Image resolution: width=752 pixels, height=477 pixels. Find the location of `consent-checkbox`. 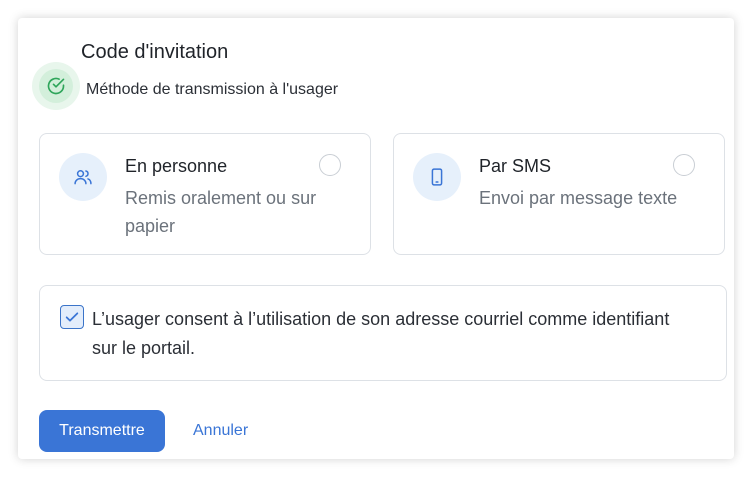

consent-checkbox is located at coordinates (72, 317).